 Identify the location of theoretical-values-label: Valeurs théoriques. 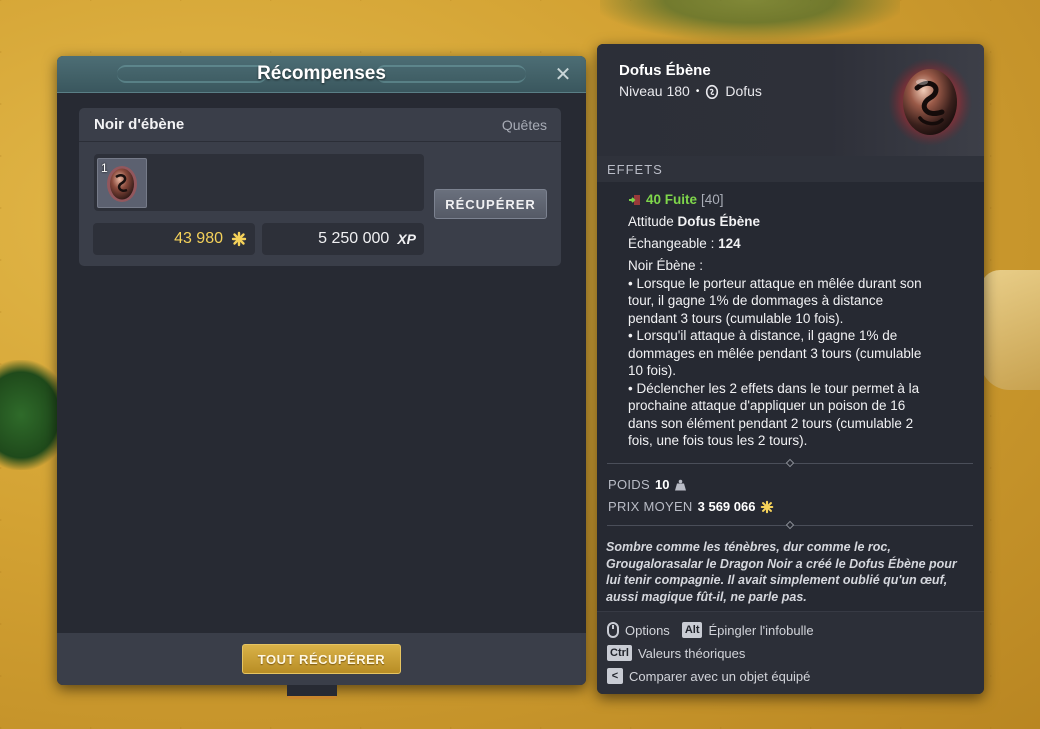
(691, 653).